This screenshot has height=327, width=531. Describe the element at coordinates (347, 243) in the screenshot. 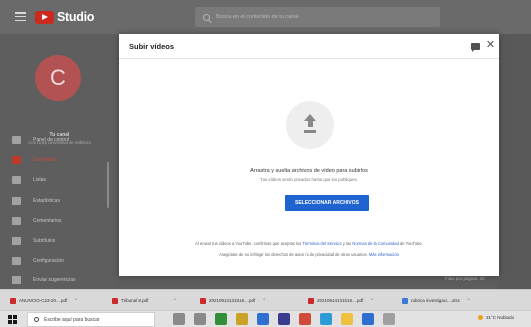

I see `legal-and: y las` at that location.